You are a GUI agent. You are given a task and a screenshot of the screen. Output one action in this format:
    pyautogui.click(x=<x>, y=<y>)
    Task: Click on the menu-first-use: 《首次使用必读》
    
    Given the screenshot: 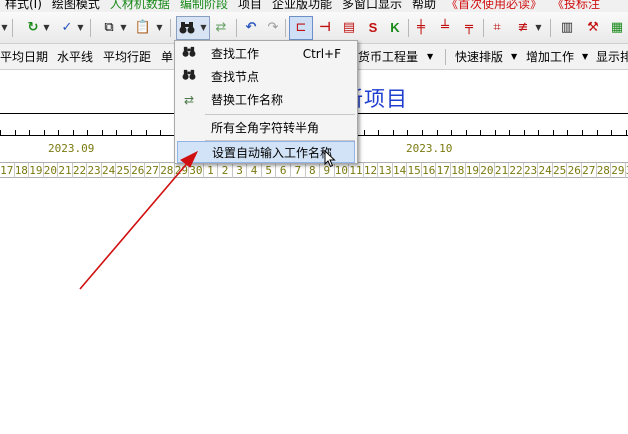 What is the action you would take?
    pyautogui.click(x=494, y=6)
    